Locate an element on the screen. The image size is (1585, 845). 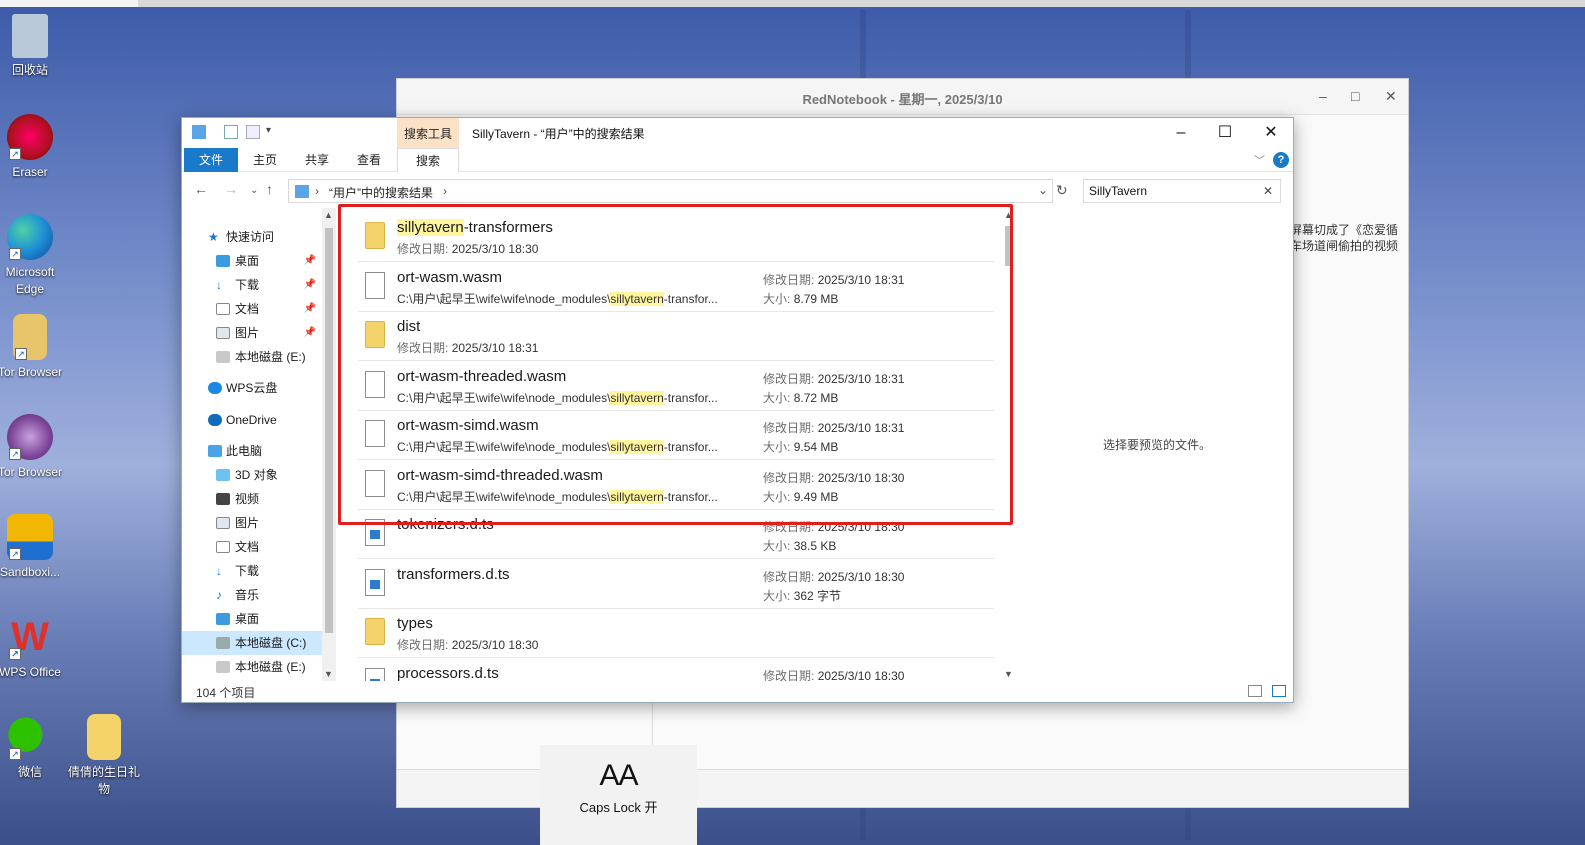
close-button: ✕ is located at coordinates (1271, 133).